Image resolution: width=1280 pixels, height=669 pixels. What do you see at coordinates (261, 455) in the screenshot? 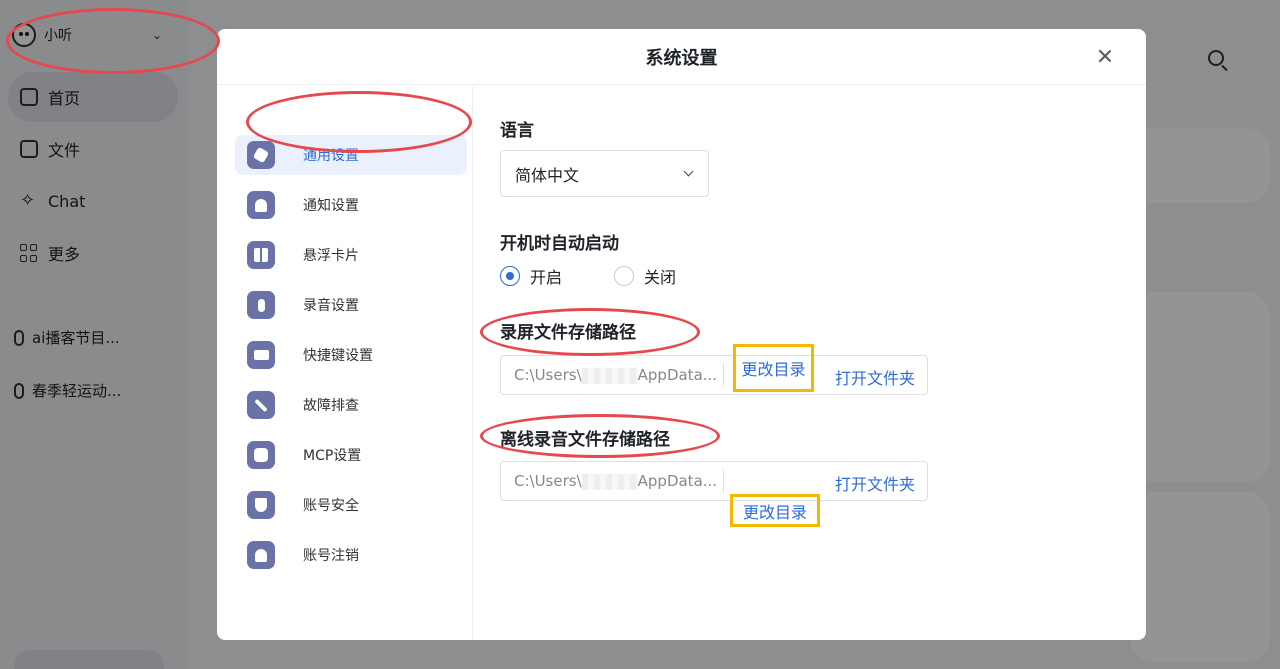
I see `mcp-icon` at bounding box center [261, 455].